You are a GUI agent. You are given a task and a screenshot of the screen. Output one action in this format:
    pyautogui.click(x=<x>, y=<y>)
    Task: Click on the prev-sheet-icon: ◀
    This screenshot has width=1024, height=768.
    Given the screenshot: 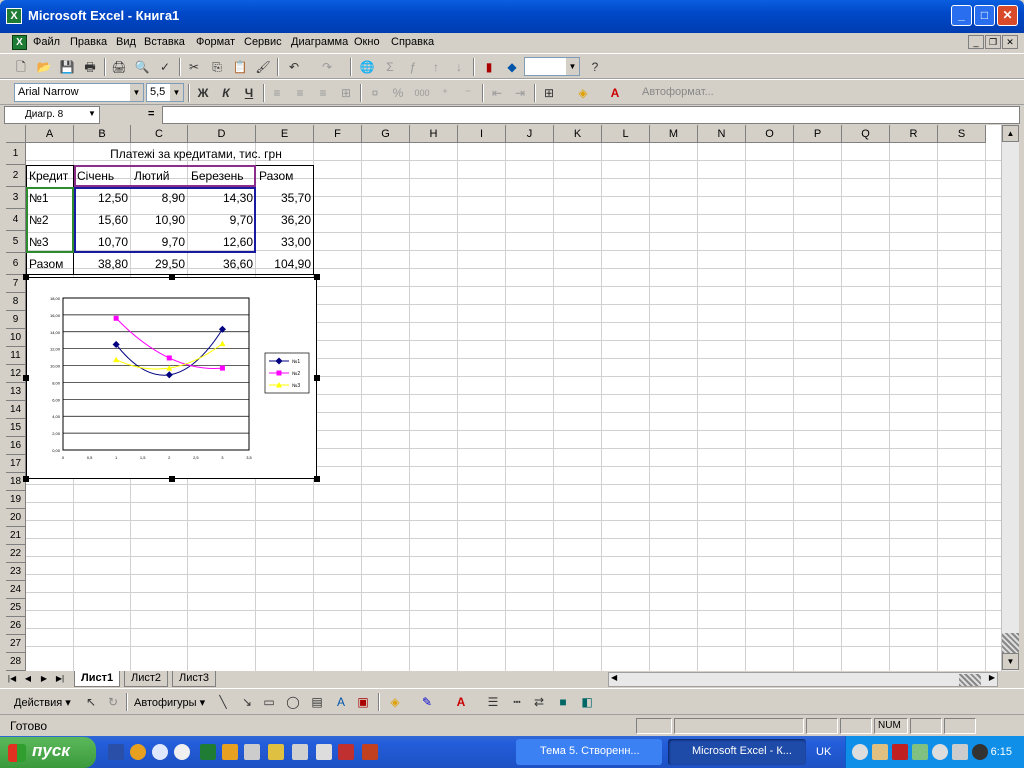 What is the action you would take?
    pyautogui.click(x=28, y=679)
    